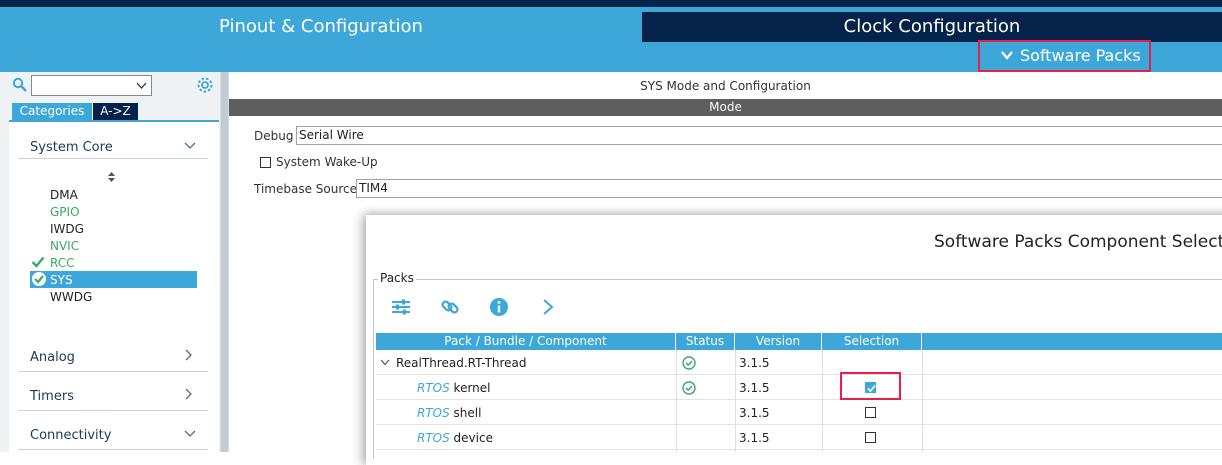  I want to click on mode-section-bar: Mode, so click(725, 107).